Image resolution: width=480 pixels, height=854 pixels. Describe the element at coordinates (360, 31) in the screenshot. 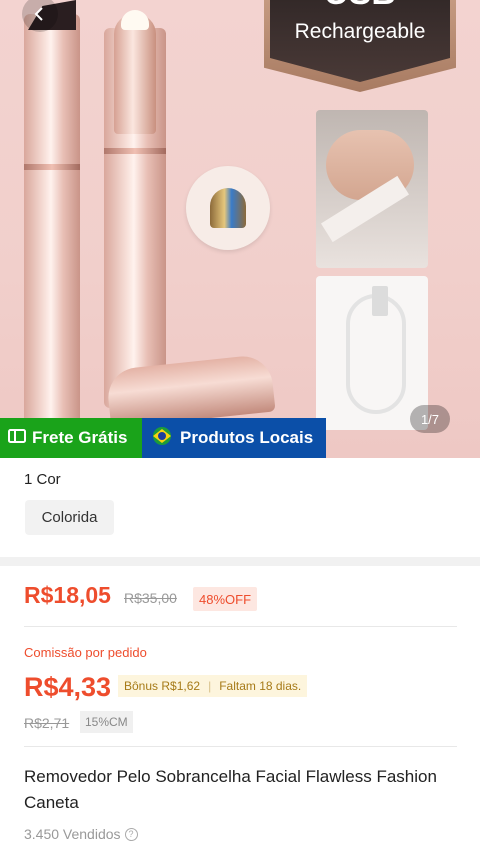

I see `badge-subtitle: Rechargeable` at that location.